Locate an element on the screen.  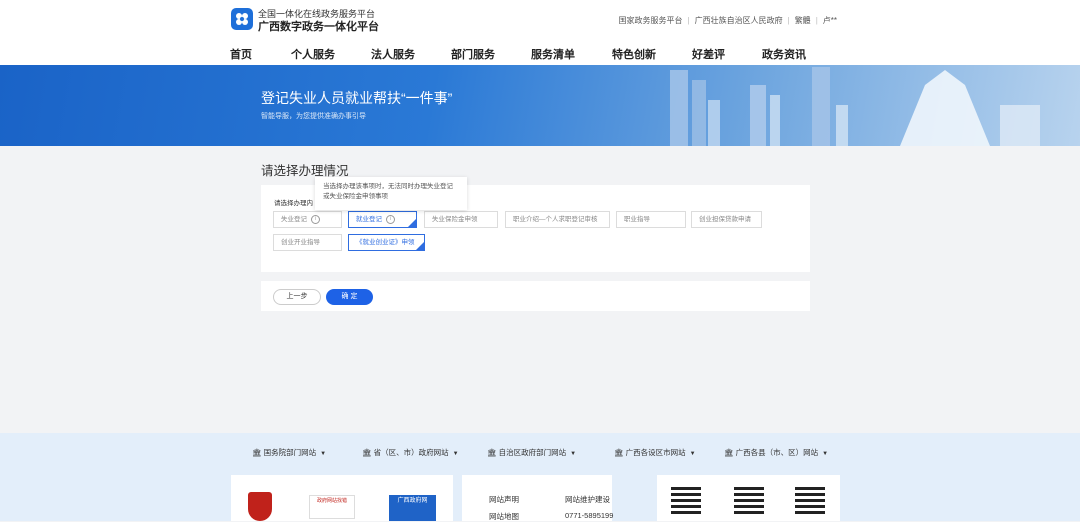
nav-service-list: 服务清单 is located at coordinates (553, 54).